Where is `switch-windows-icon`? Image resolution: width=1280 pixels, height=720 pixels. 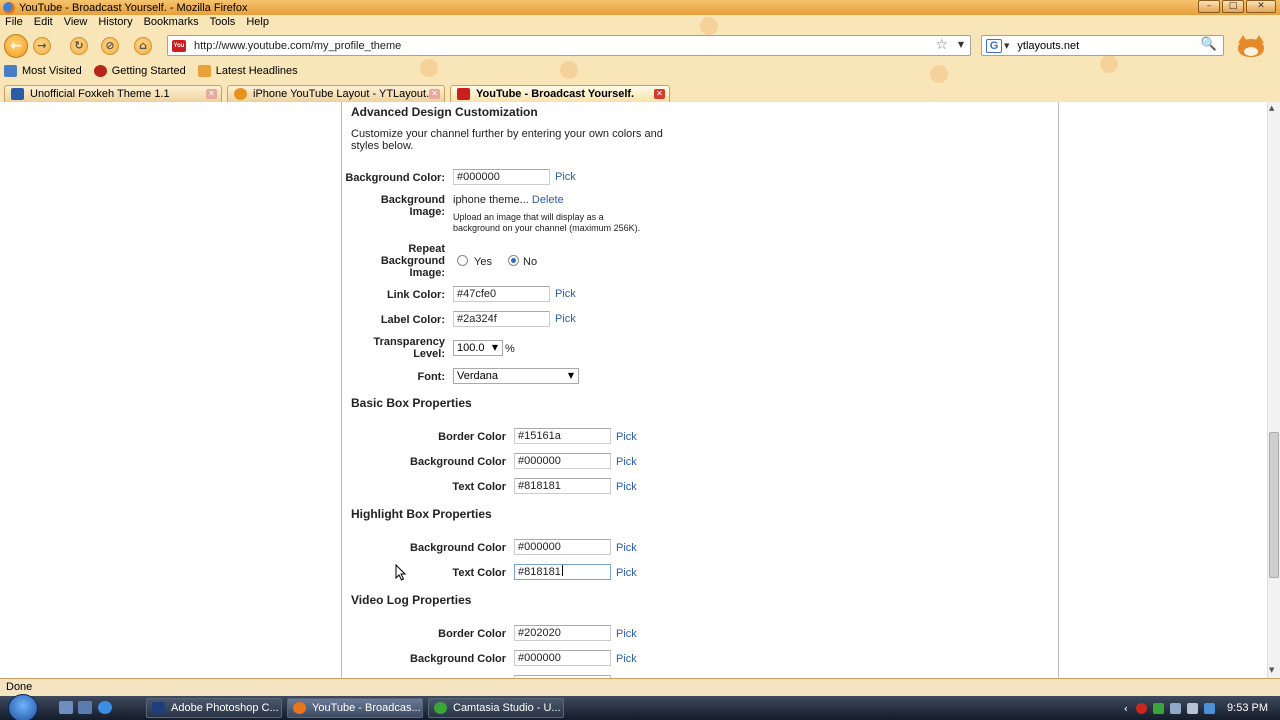 switch-windows-icon is located at coordinates (85, 707).